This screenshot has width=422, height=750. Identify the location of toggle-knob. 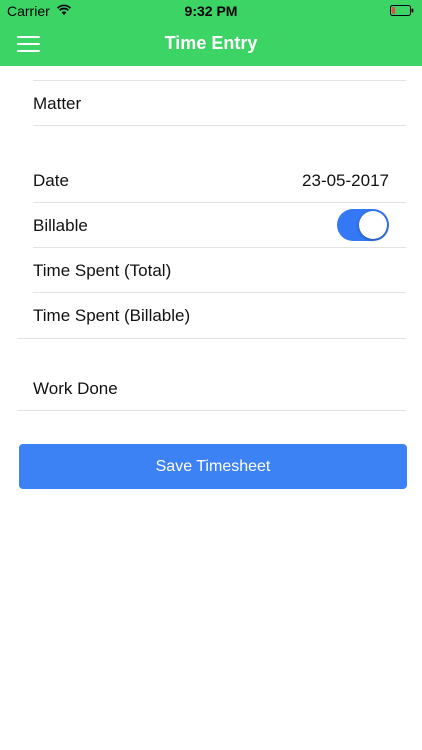
(373, 225).